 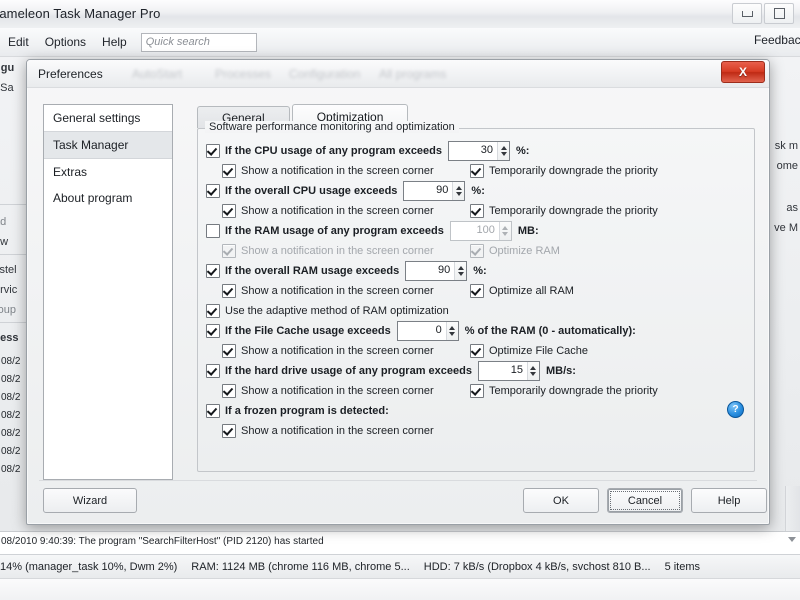 What do you see at coordinates (3, 222) in the screenshot?
I see `bg-label-load: ad` at bounding box center [3, 222].